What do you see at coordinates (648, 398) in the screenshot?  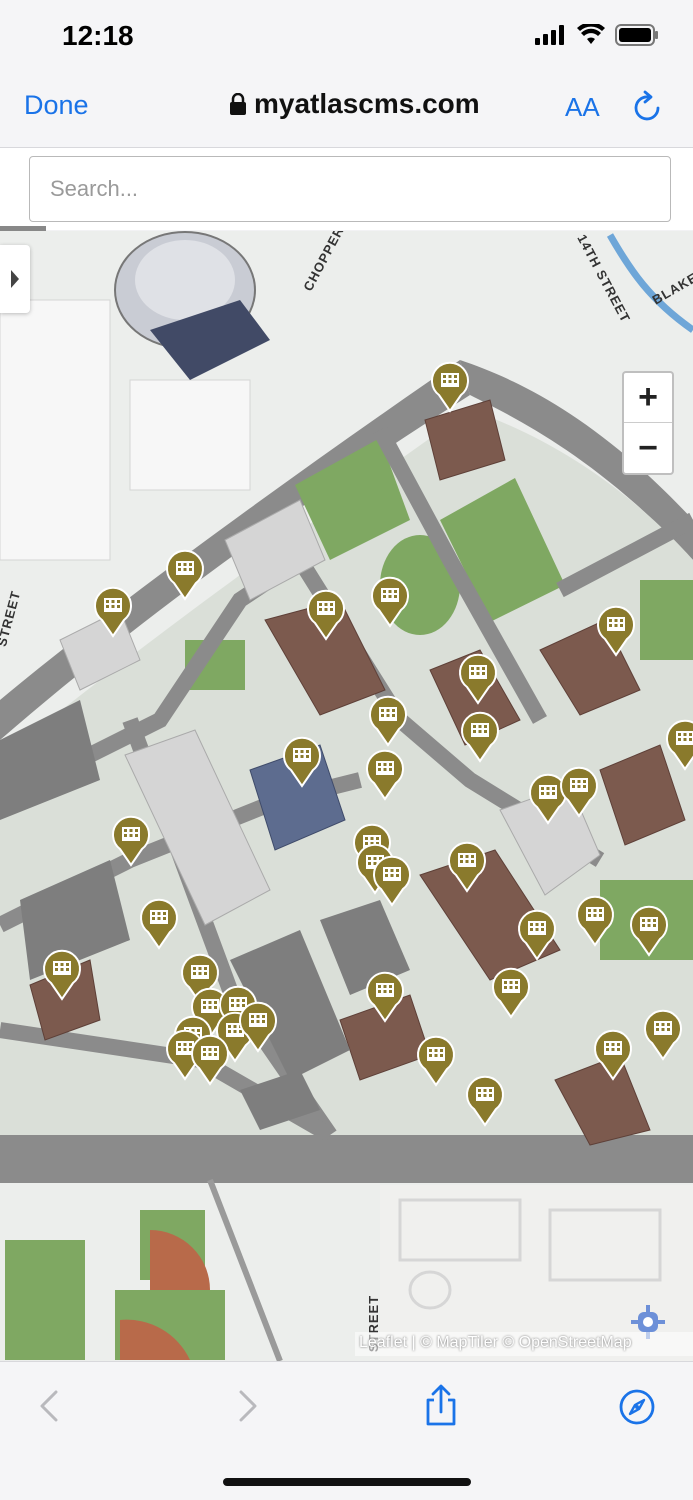 I see `zoom-in-button: +` at bounding box center [648, 398].